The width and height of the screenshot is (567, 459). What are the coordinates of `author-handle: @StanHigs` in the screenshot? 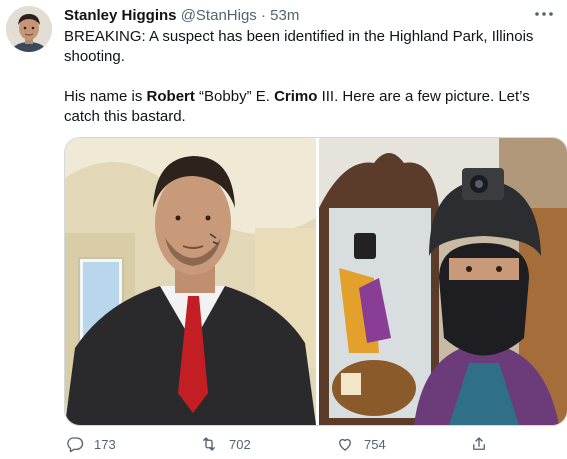 It's located at (219, 15).